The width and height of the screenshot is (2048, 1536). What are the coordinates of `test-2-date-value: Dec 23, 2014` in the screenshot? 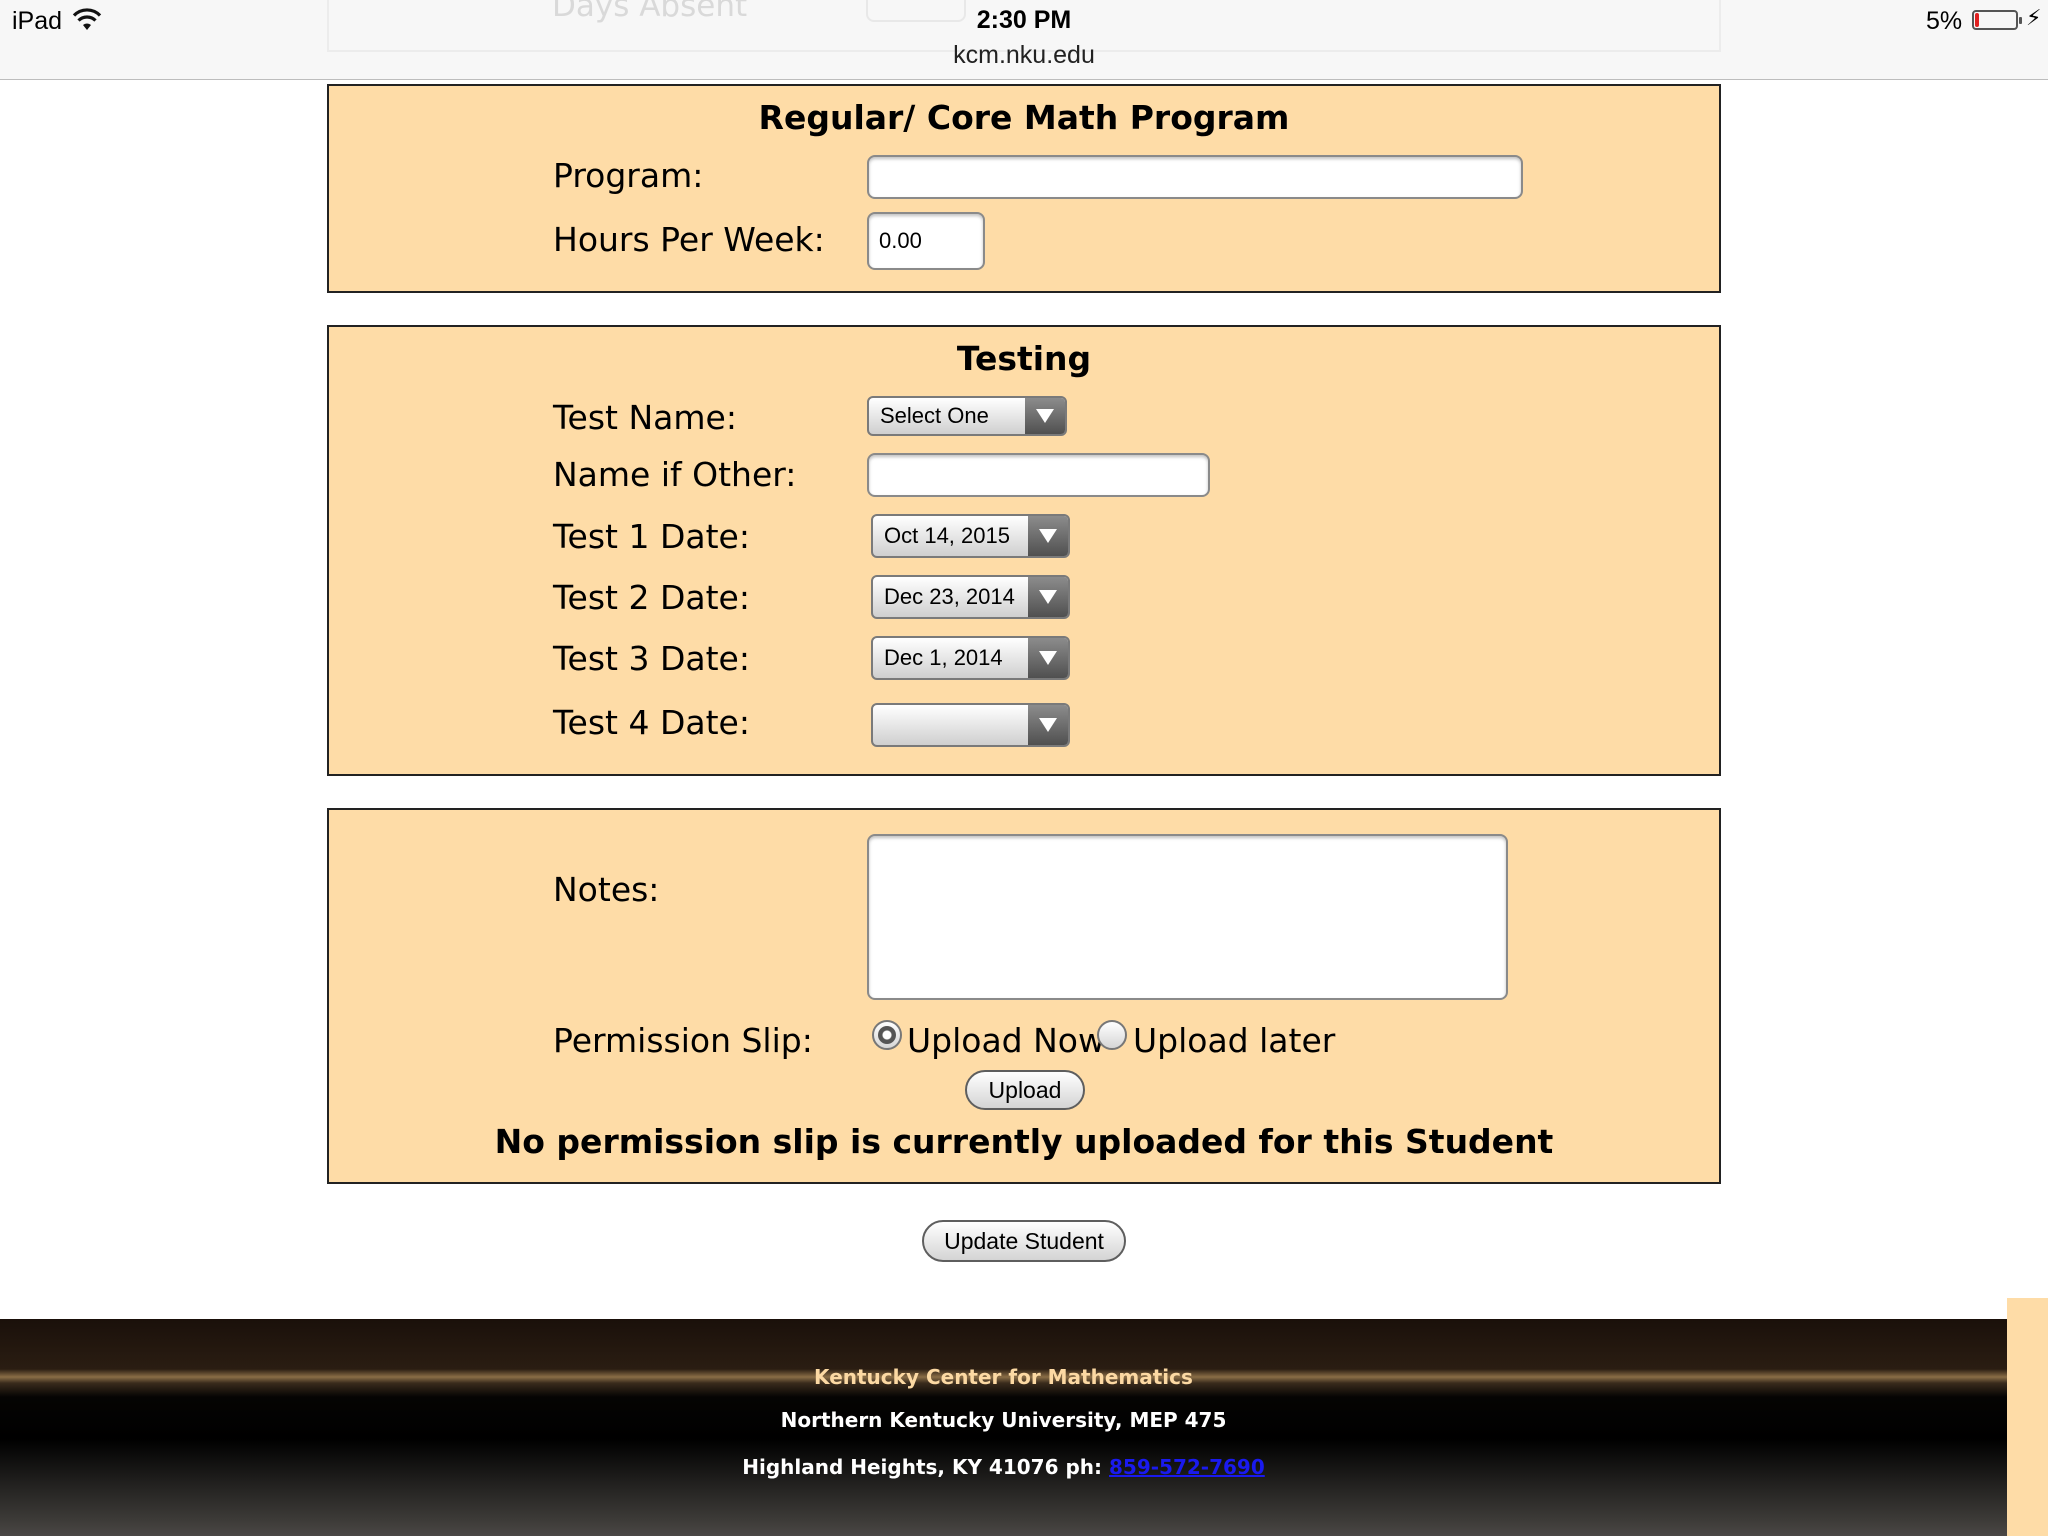 It's located at (949, 596).